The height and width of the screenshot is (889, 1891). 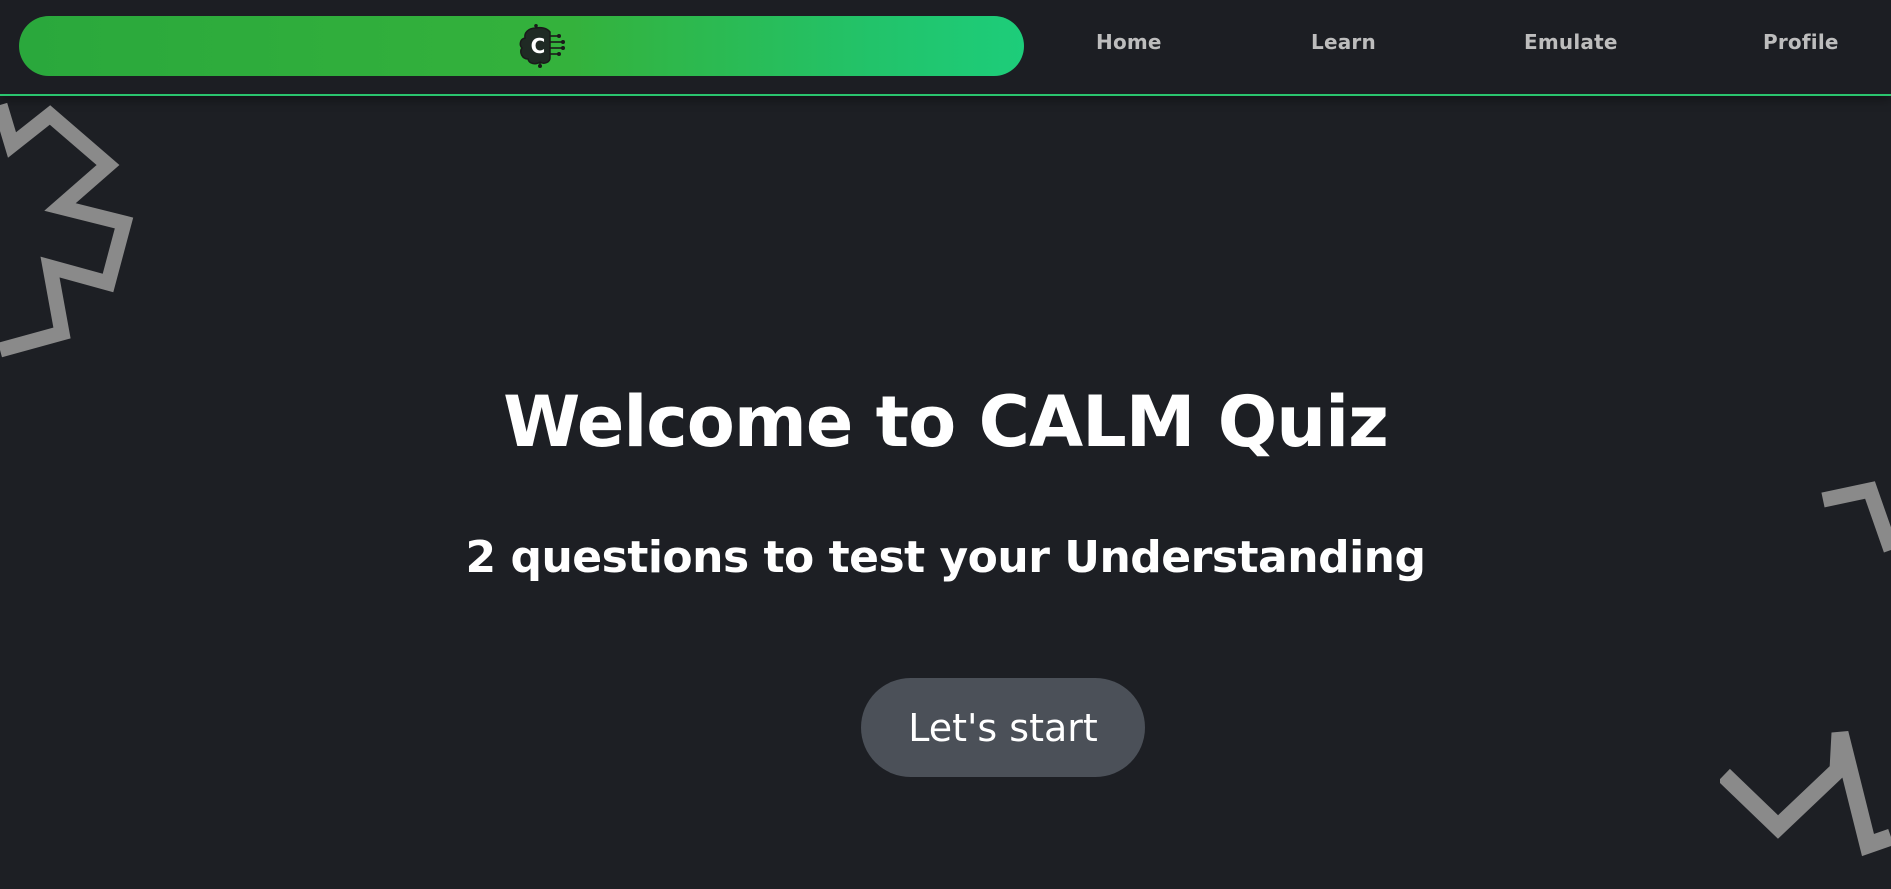 What do you see at coordinates (67, 230) in the screenshot?
I see `zigzag-decoration-top-left` at bounding box center [67, 230].